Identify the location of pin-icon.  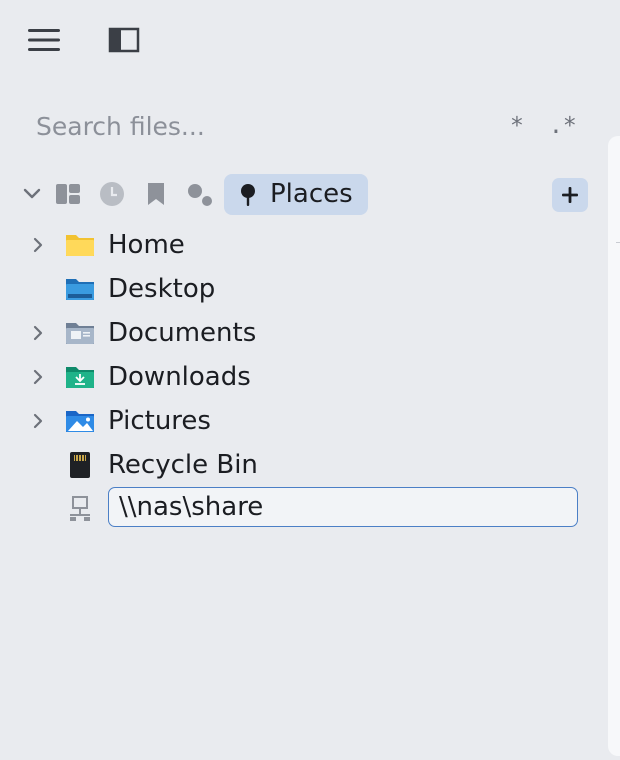
(248, 195).